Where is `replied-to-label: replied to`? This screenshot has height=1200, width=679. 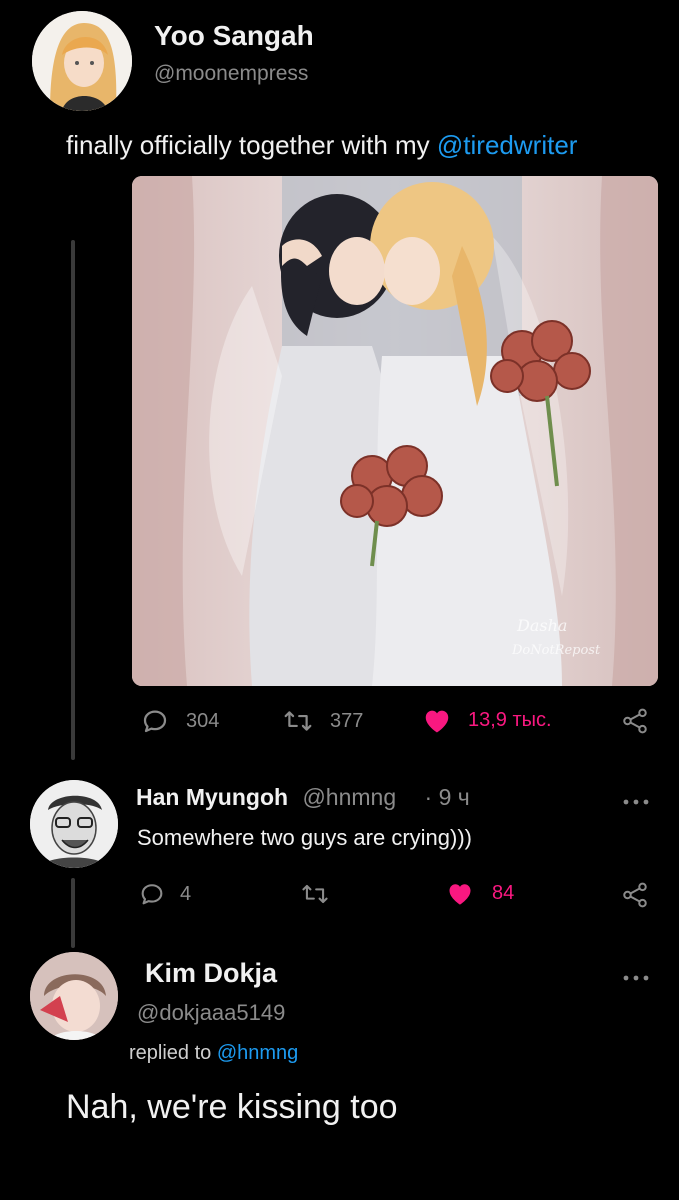
replied-to-label: replied to is located at coordinates (173, 1053).